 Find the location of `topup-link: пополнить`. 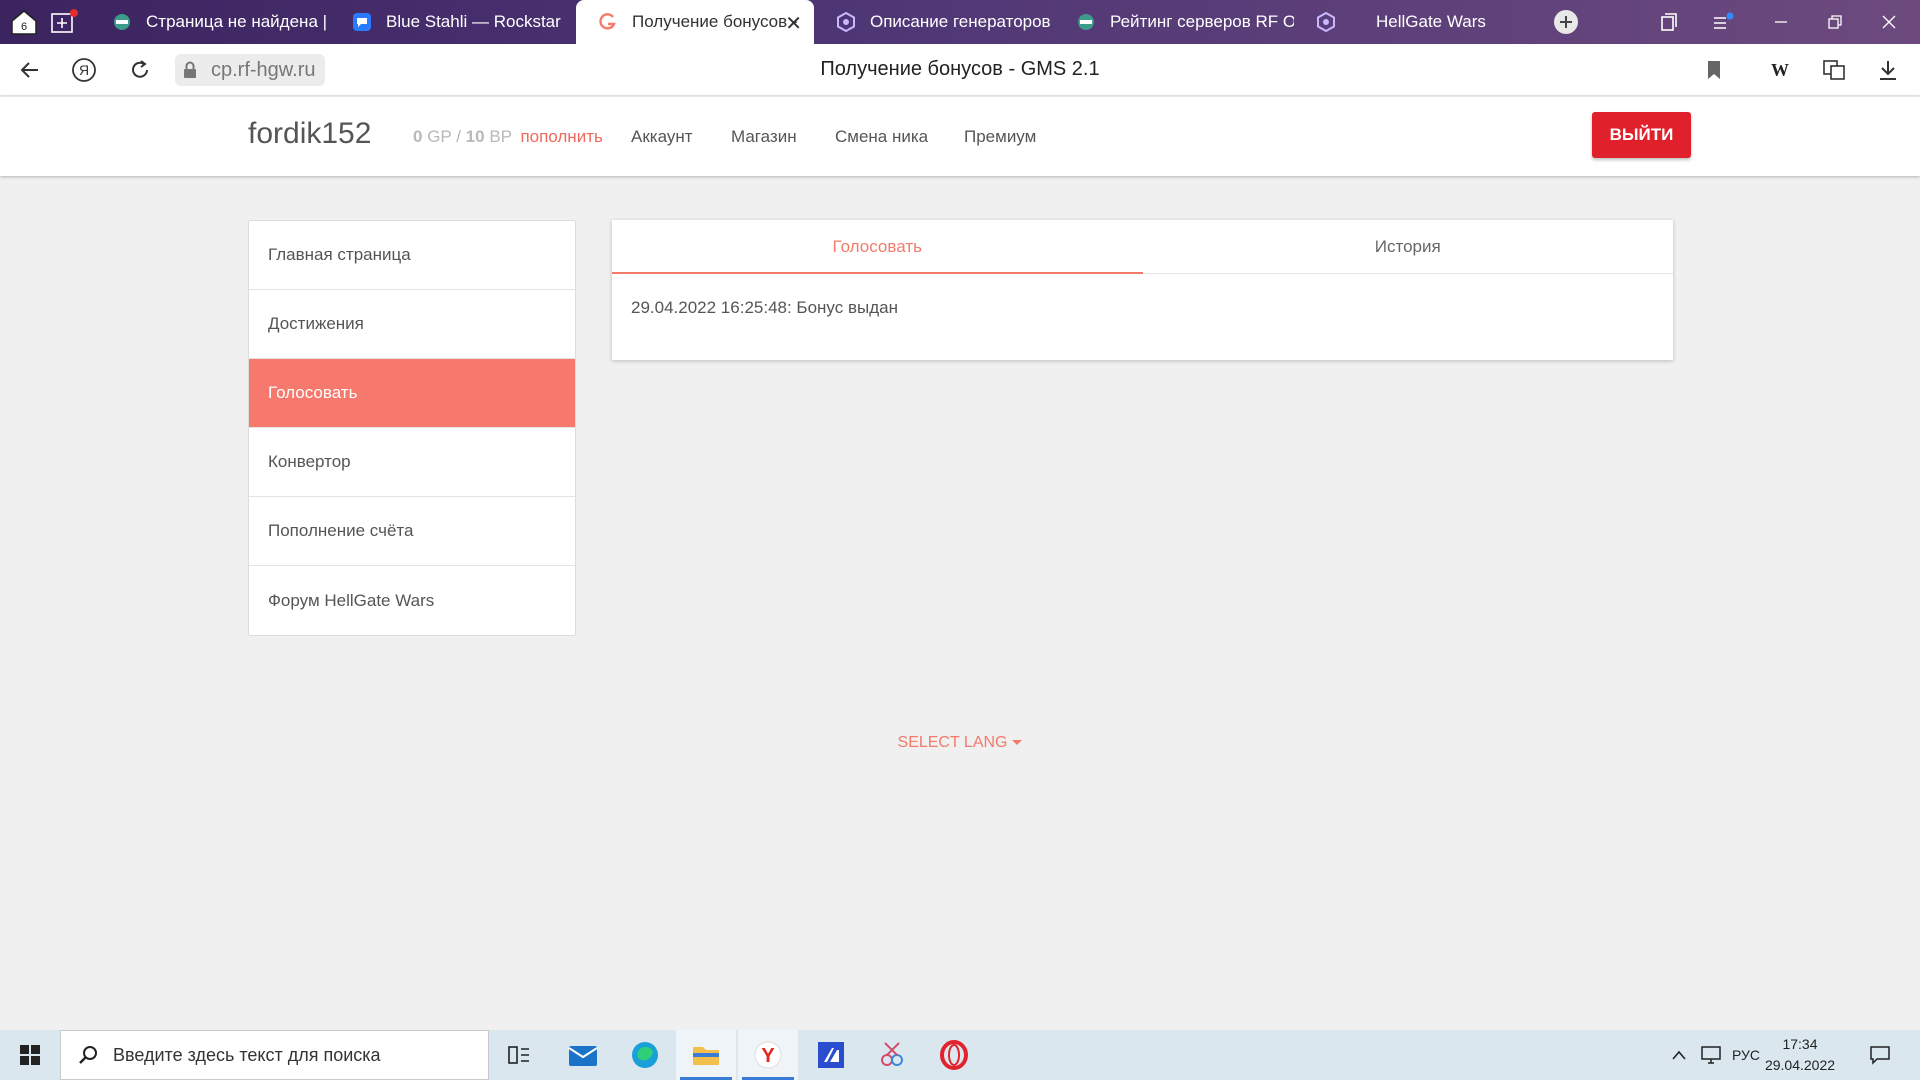

topup-link: пополнить is located at coordinates (561, 136).